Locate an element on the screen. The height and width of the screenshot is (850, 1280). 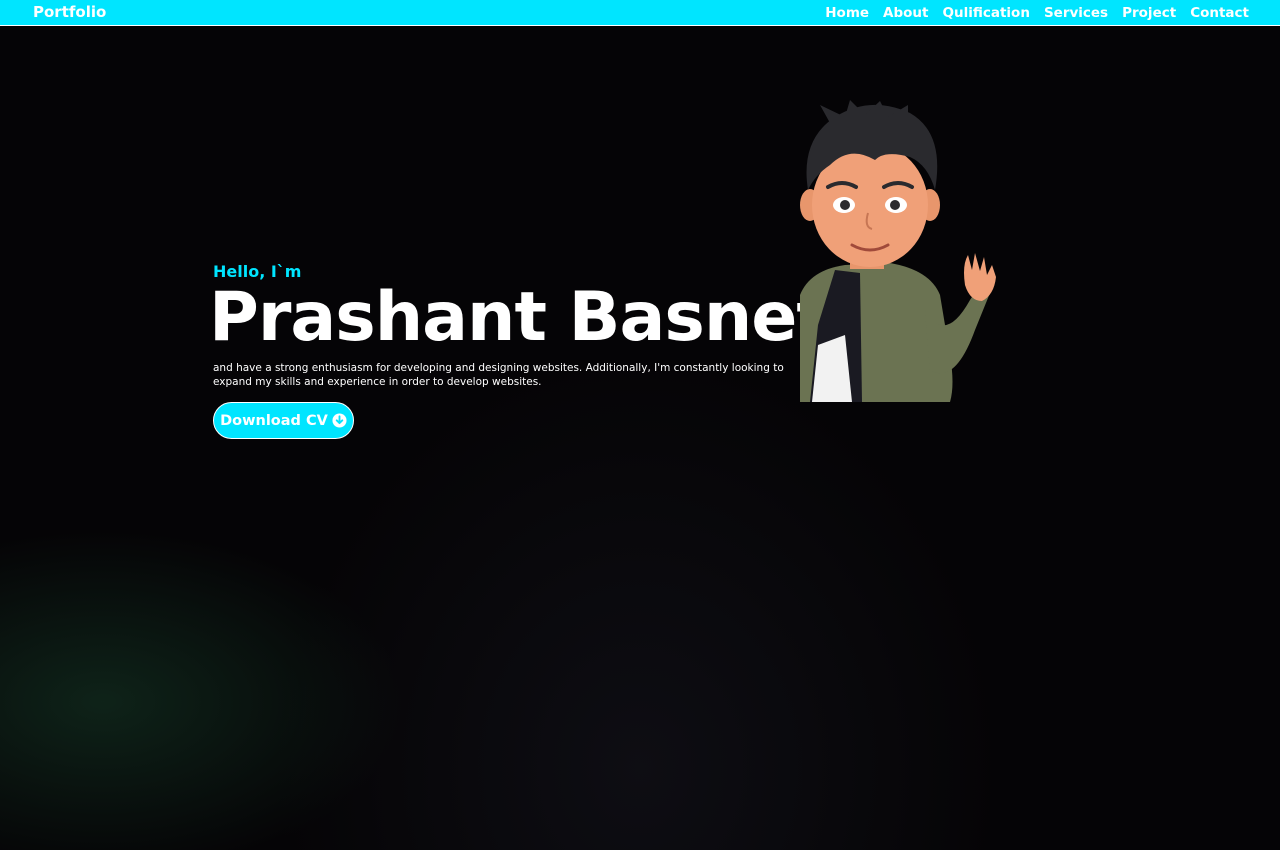
brand-logo: Portfolio is located at coordinates (69, 12).